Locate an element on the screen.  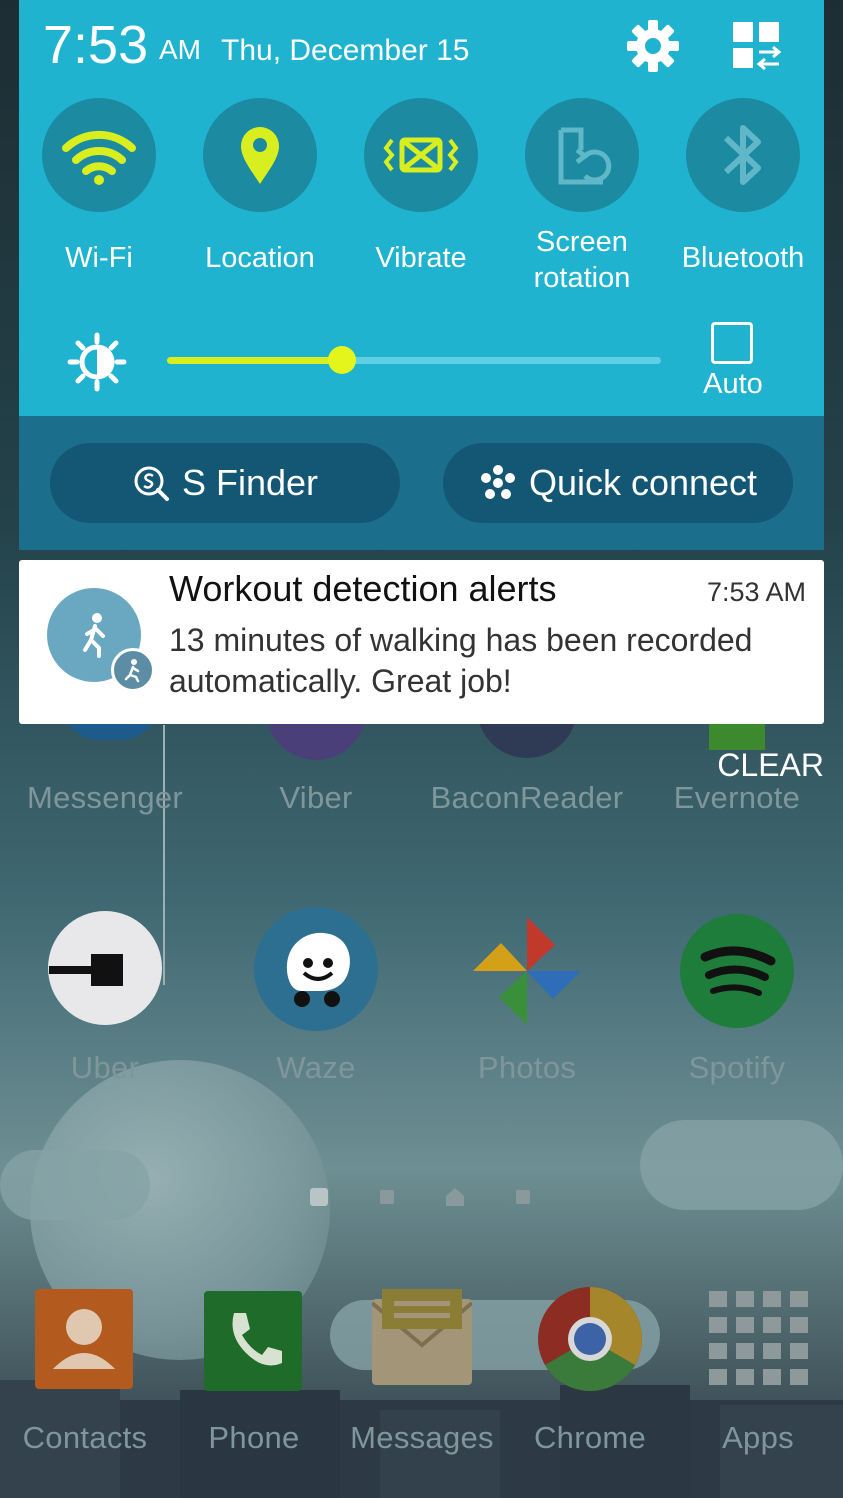
auto-brightness-checkbox is located at coordinates (732, 343).